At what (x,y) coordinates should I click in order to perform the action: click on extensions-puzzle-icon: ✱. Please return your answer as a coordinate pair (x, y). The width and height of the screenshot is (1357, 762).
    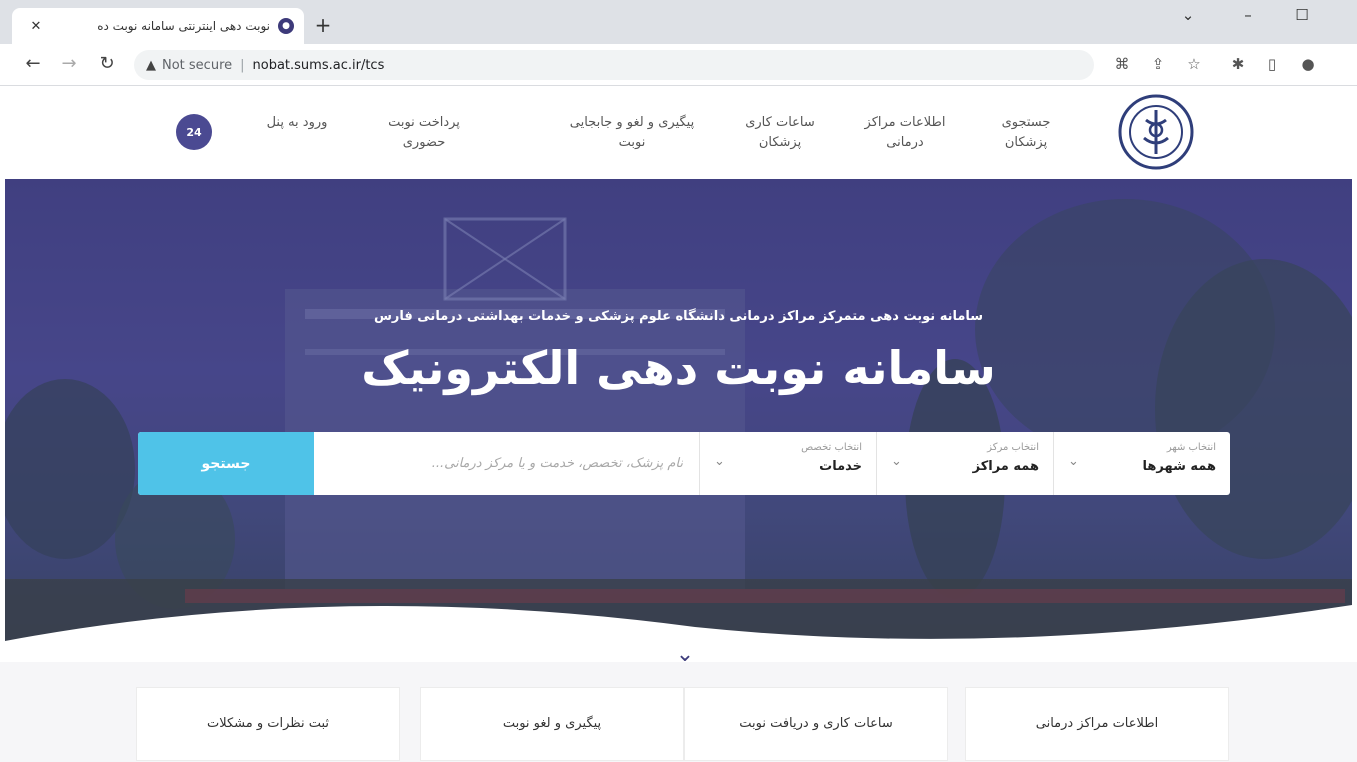
    Looking at the image, I should click on (1238, 64).